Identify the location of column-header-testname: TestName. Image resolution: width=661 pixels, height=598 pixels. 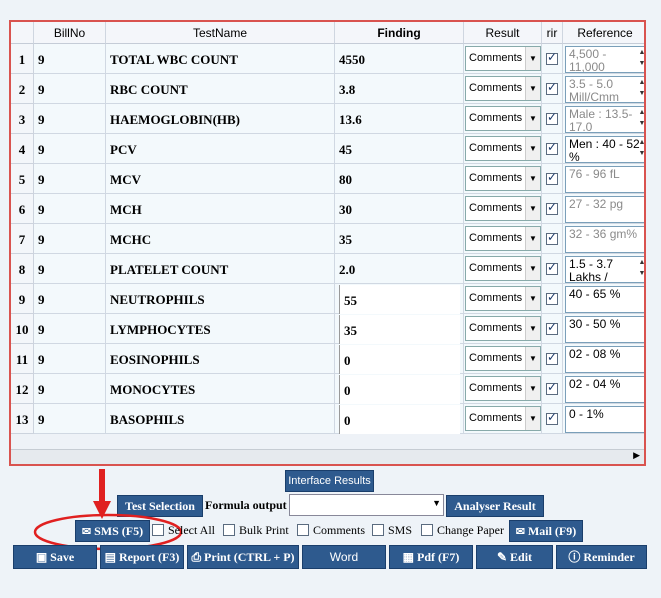
(220, 33).